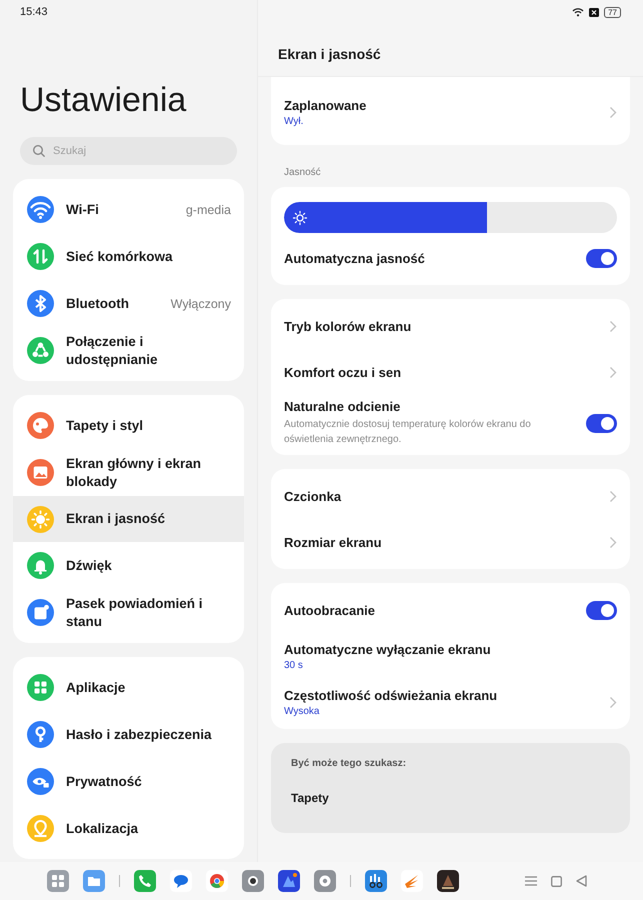 This screenshot has width=643, height=900. Describe the element at coordinates (531, 881) in the screenshot. I see `menu-icon` at that location.